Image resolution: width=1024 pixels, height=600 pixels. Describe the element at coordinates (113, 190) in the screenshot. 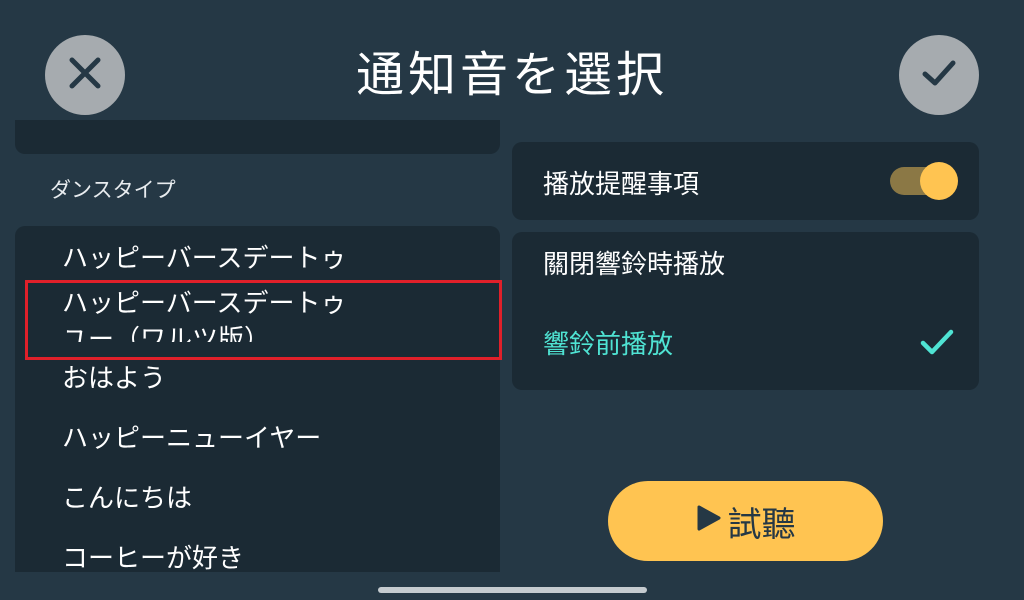

I see `section-label: ダンスタイプ` at that location.